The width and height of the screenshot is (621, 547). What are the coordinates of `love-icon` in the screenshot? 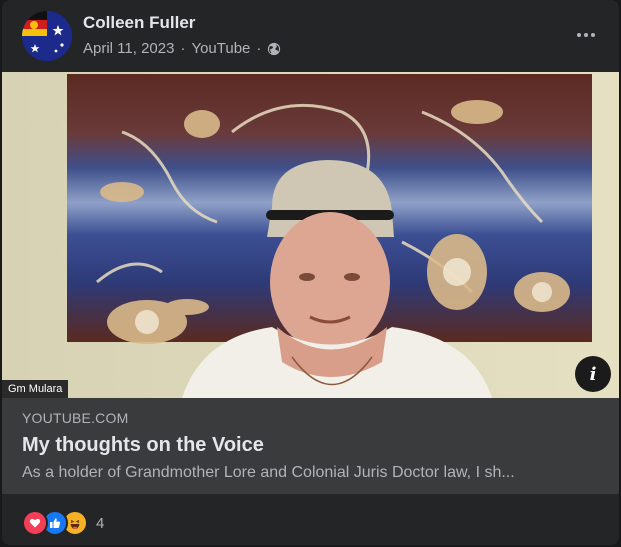 It's located at (35, 523).